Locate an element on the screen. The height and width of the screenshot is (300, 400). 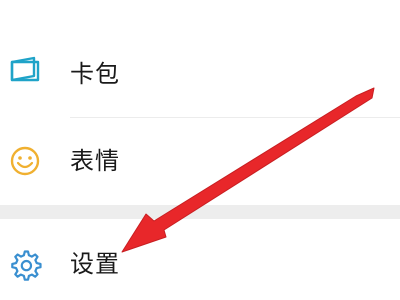
gear-icon is located at coordinates (26, 265).